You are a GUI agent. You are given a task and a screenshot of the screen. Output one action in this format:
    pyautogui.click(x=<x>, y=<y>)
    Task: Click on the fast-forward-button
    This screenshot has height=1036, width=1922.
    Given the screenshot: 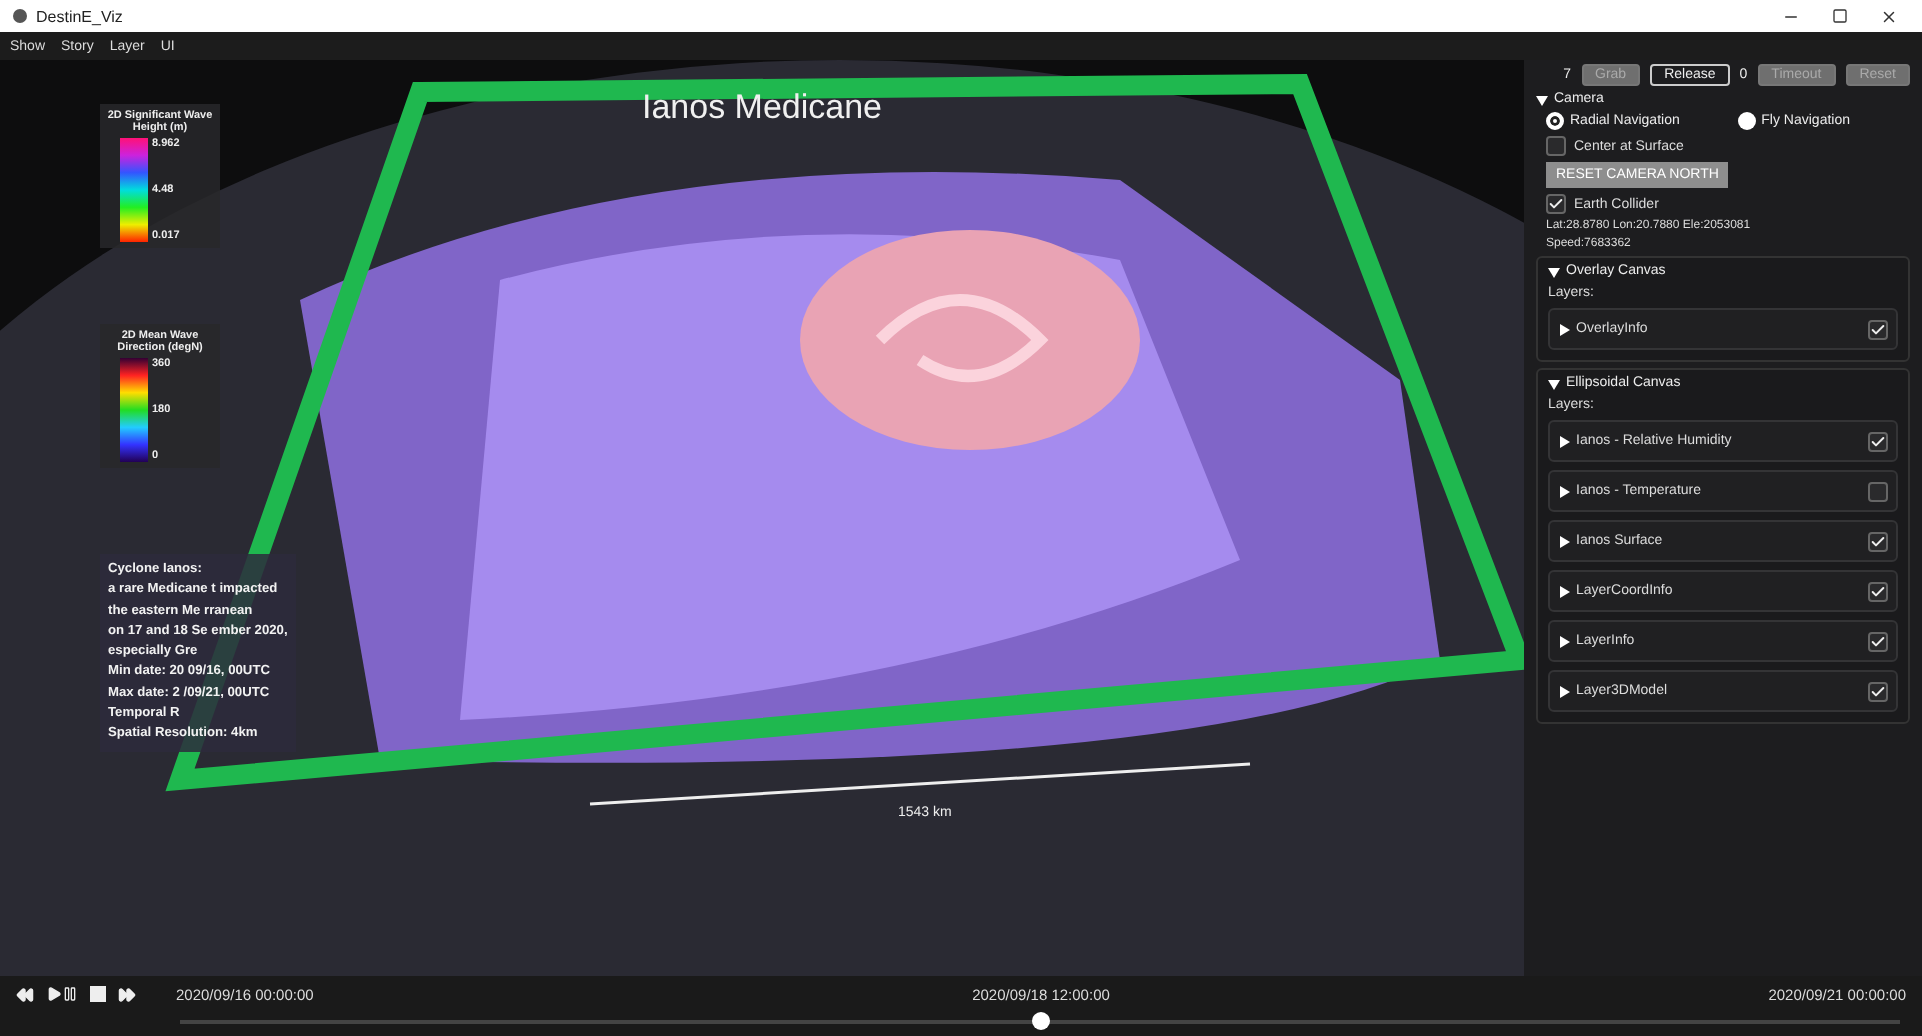 What is the action you would take?
    pyautogui.click(x=127, y=994)
    